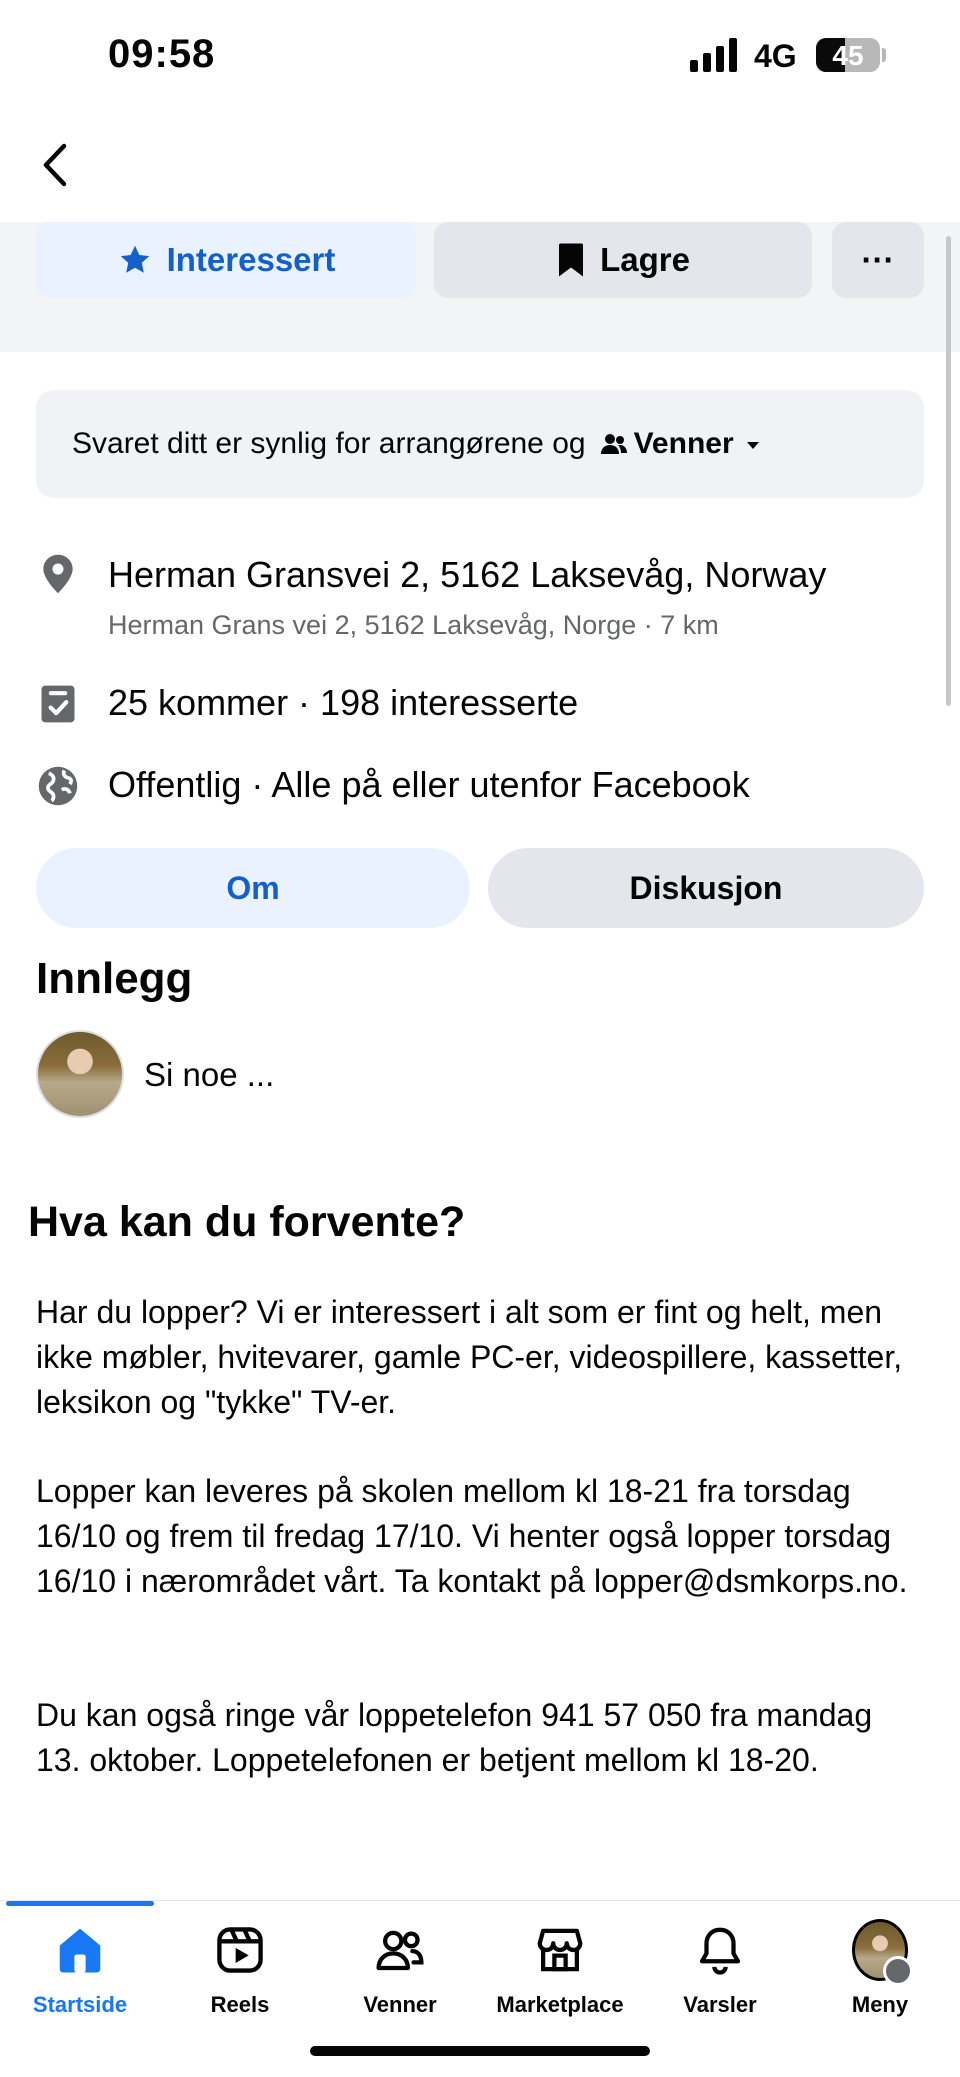 This screenshot has height=2077, width=960. What do you see at coordinates (683, 443) in the screenshot?
I see `audience-label: Venner` at bounding box center [683, 443].